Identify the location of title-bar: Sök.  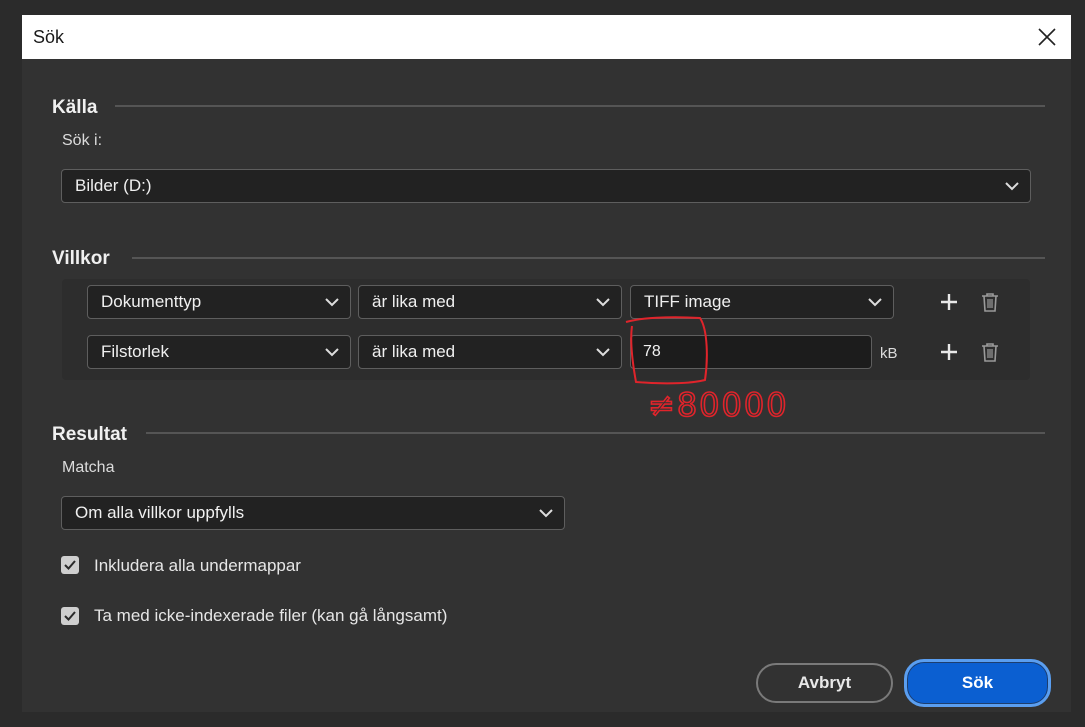
(546, 37).